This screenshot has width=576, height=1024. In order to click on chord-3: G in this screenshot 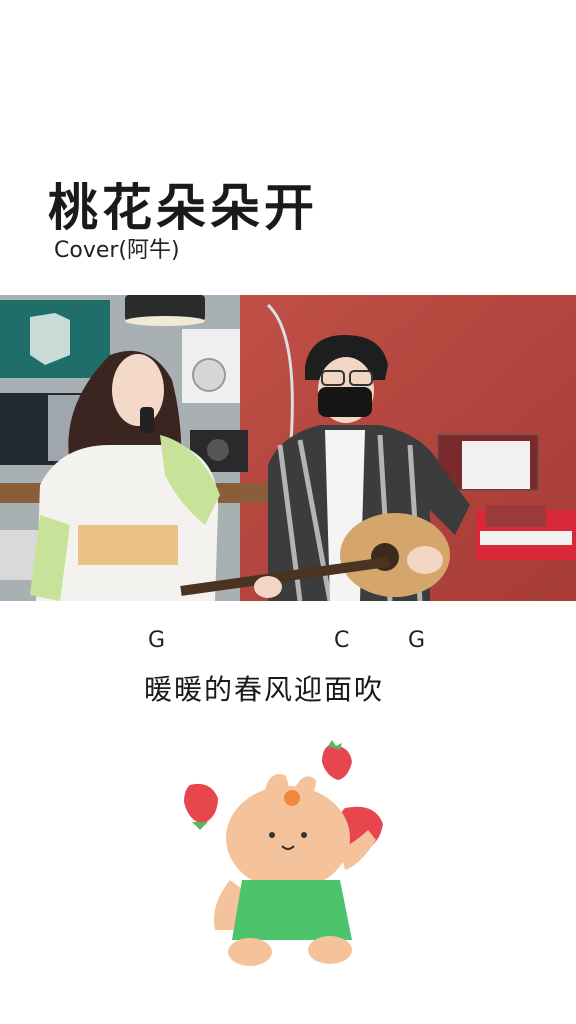, I will do `click(417, 640)`.